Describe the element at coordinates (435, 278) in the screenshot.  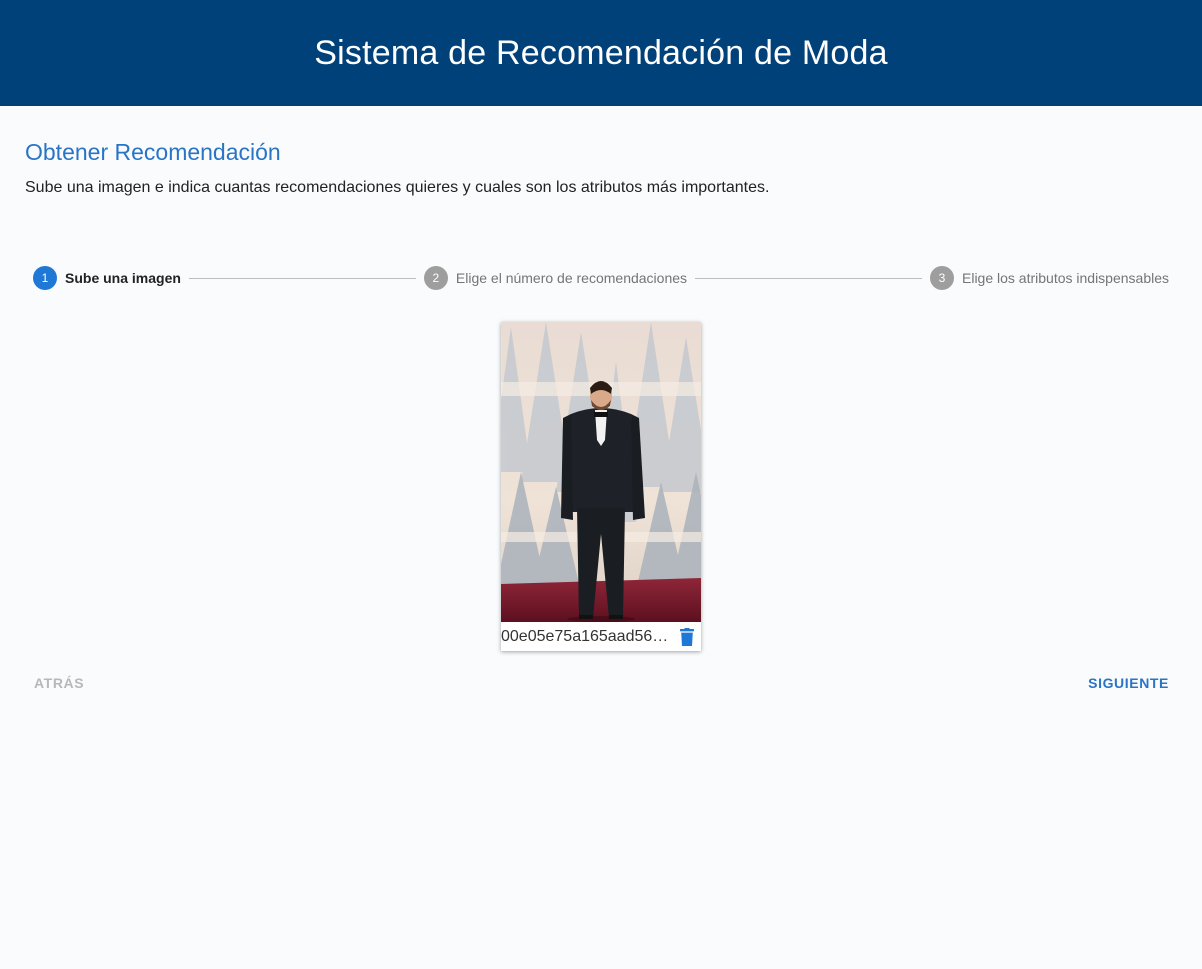
I see `step-number: 2` at that location.